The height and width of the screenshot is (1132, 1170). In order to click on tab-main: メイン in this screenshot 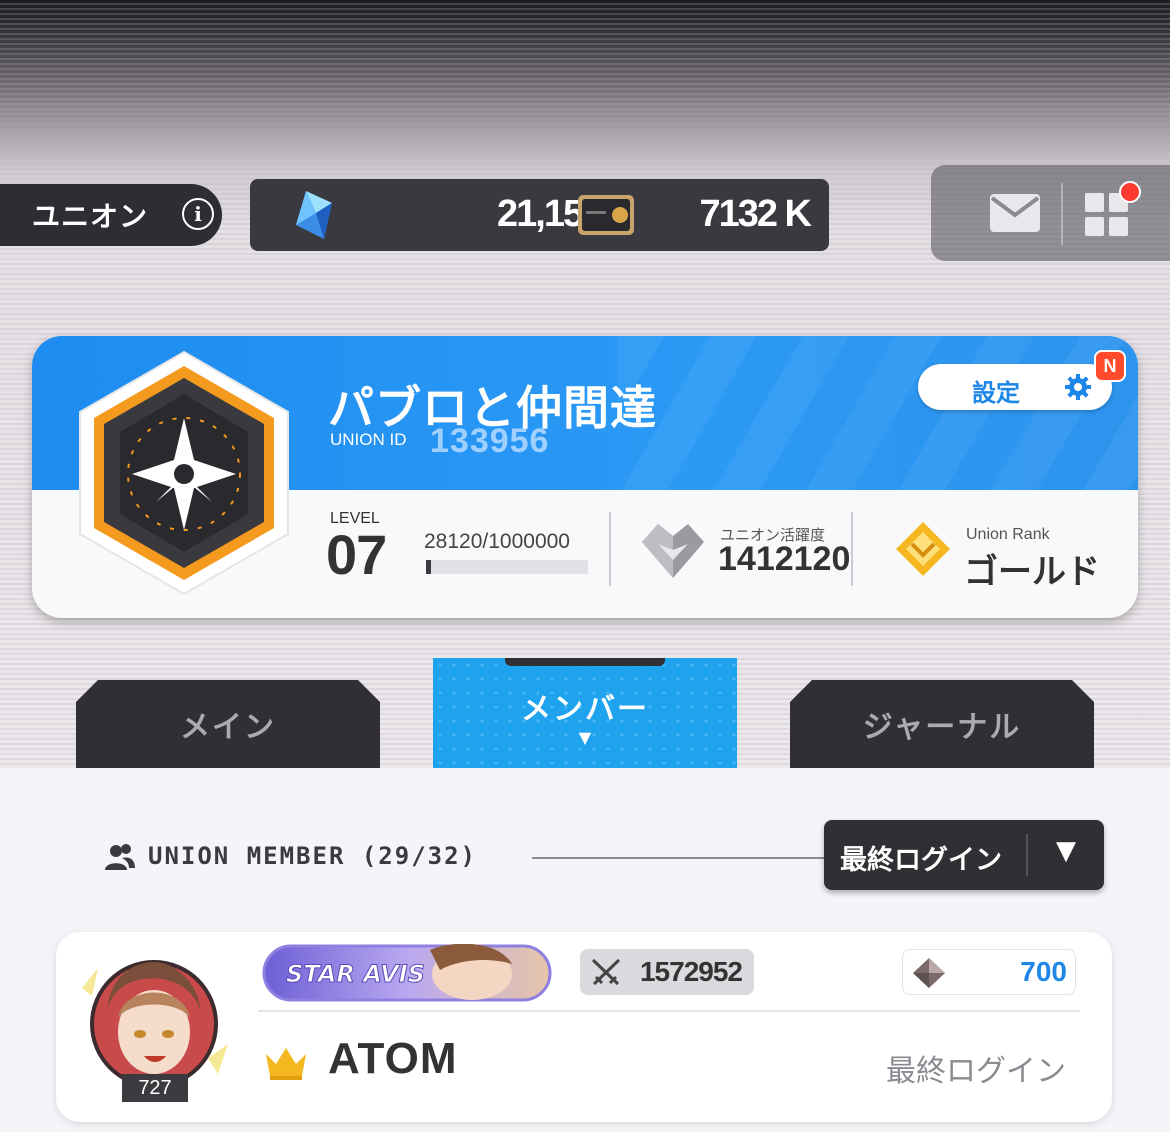, I will do `click(228, 724)`.